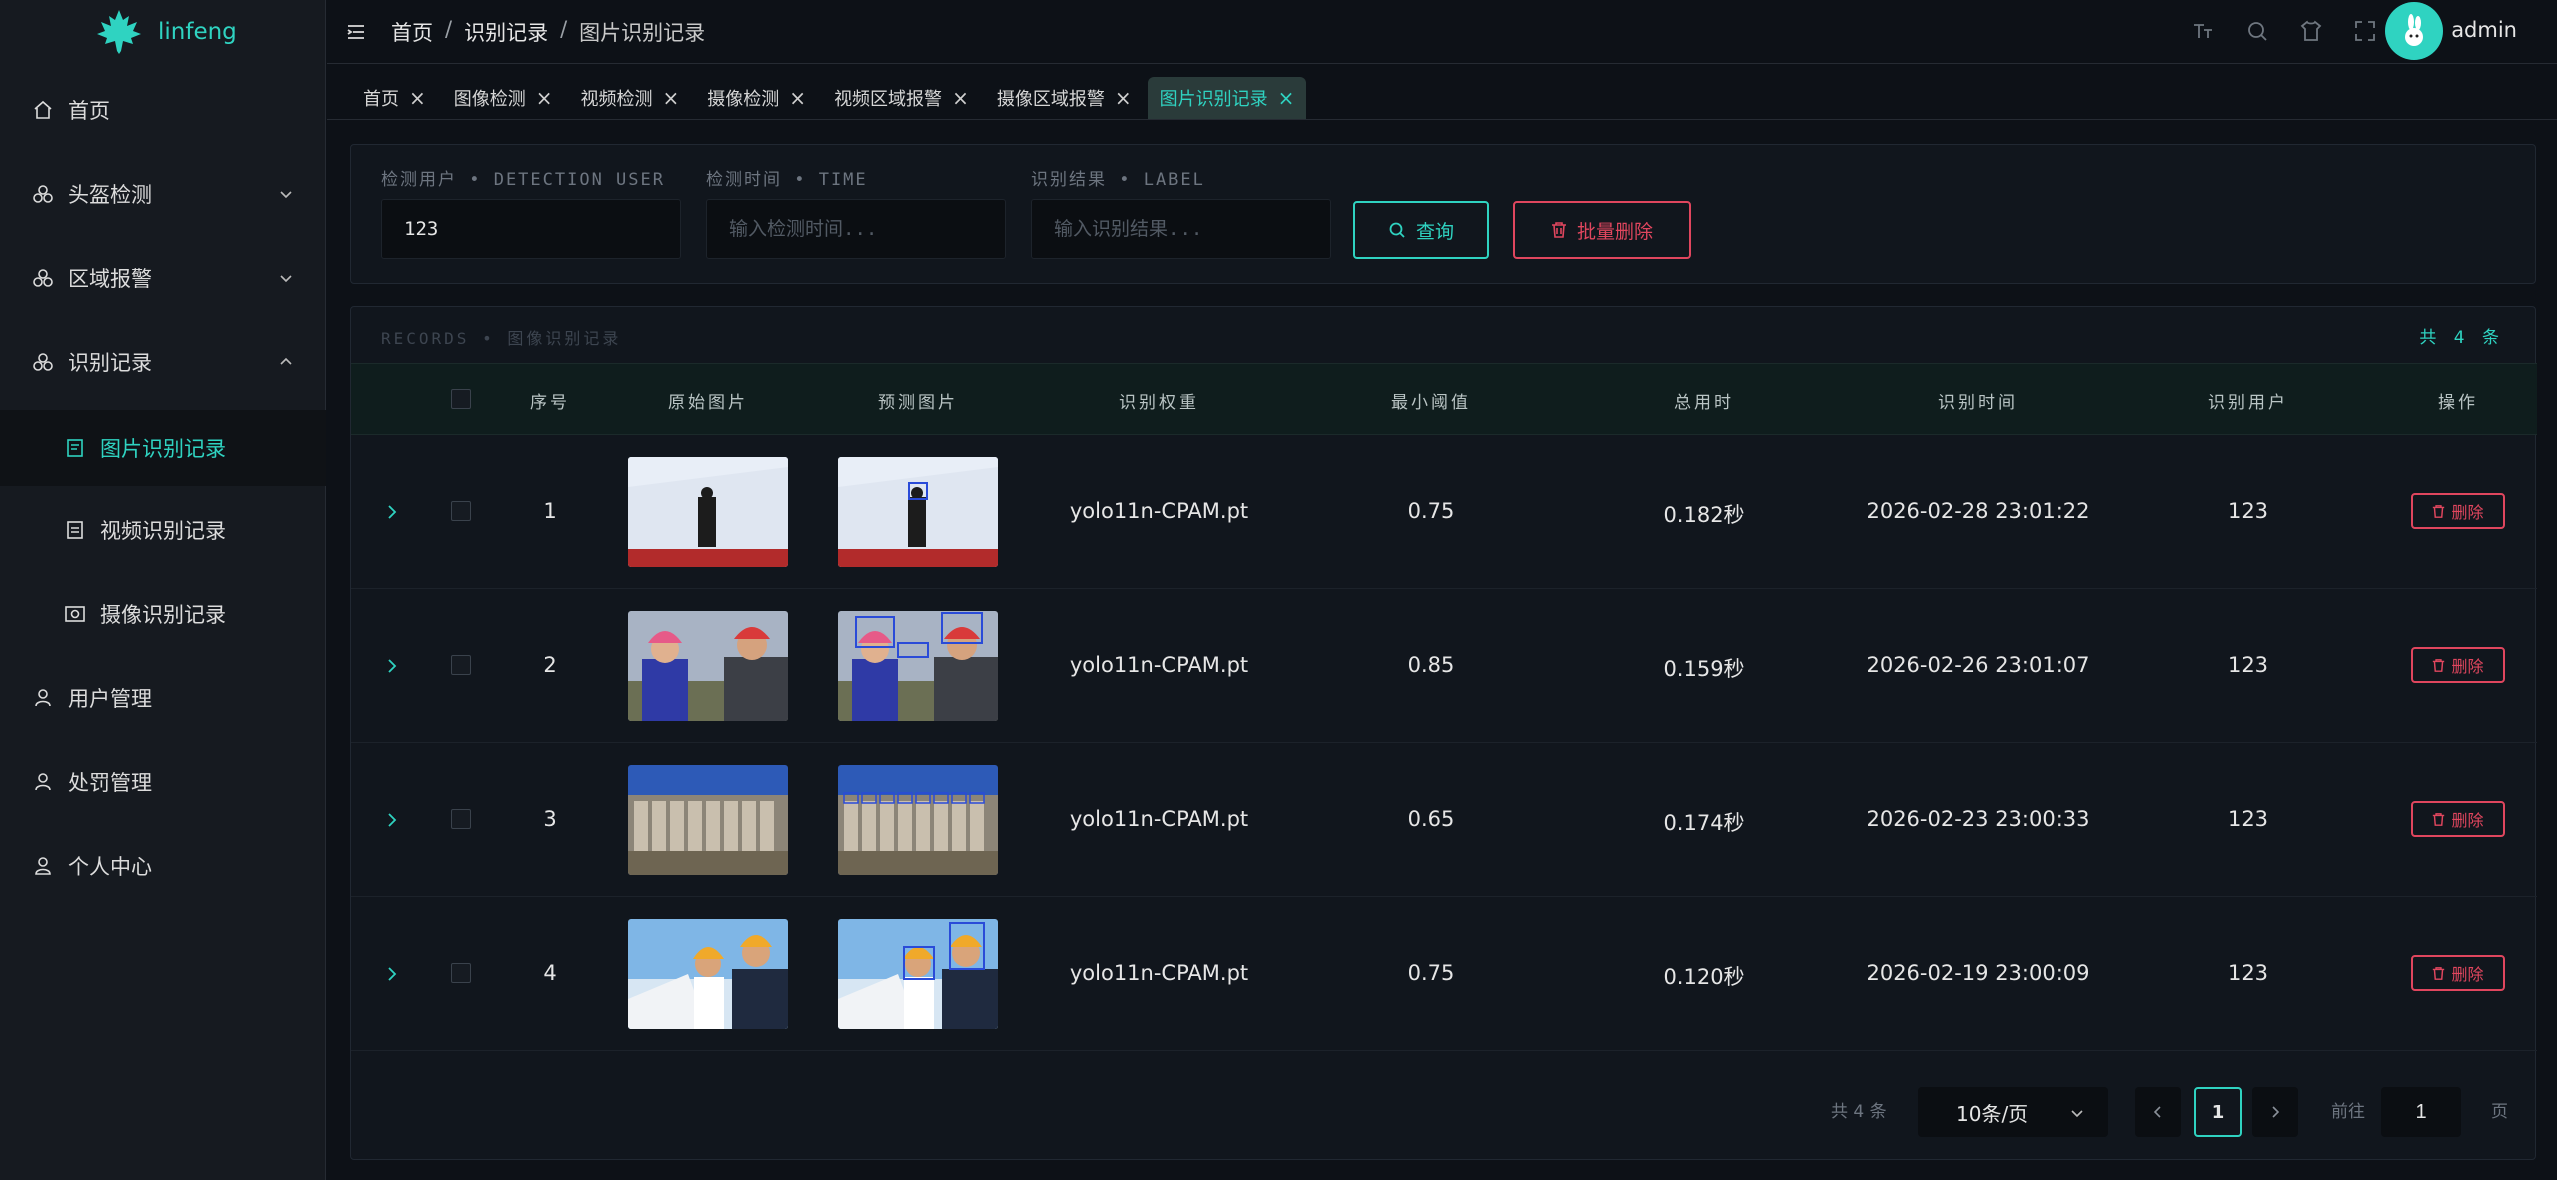  Describe the element at coordinates (163, 782) in the screenshot. I see `sidebar-item-penalty-management: 处罚管理` at that location.